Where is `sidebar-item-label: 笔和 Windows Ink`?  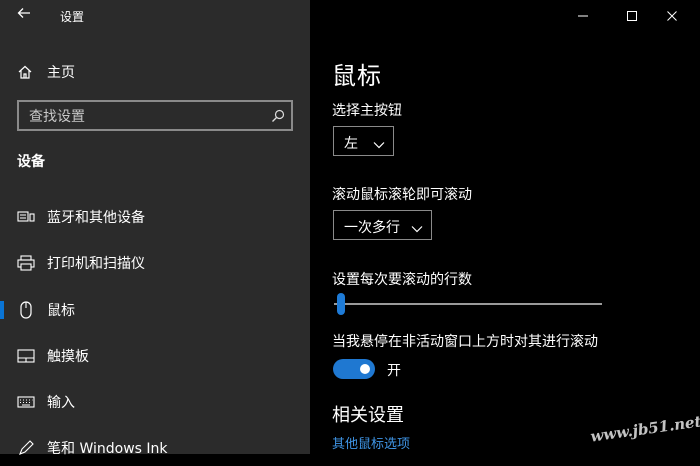
sidebar-item-label: 笔和 Windows Ink is located at coordinates (107, 449).